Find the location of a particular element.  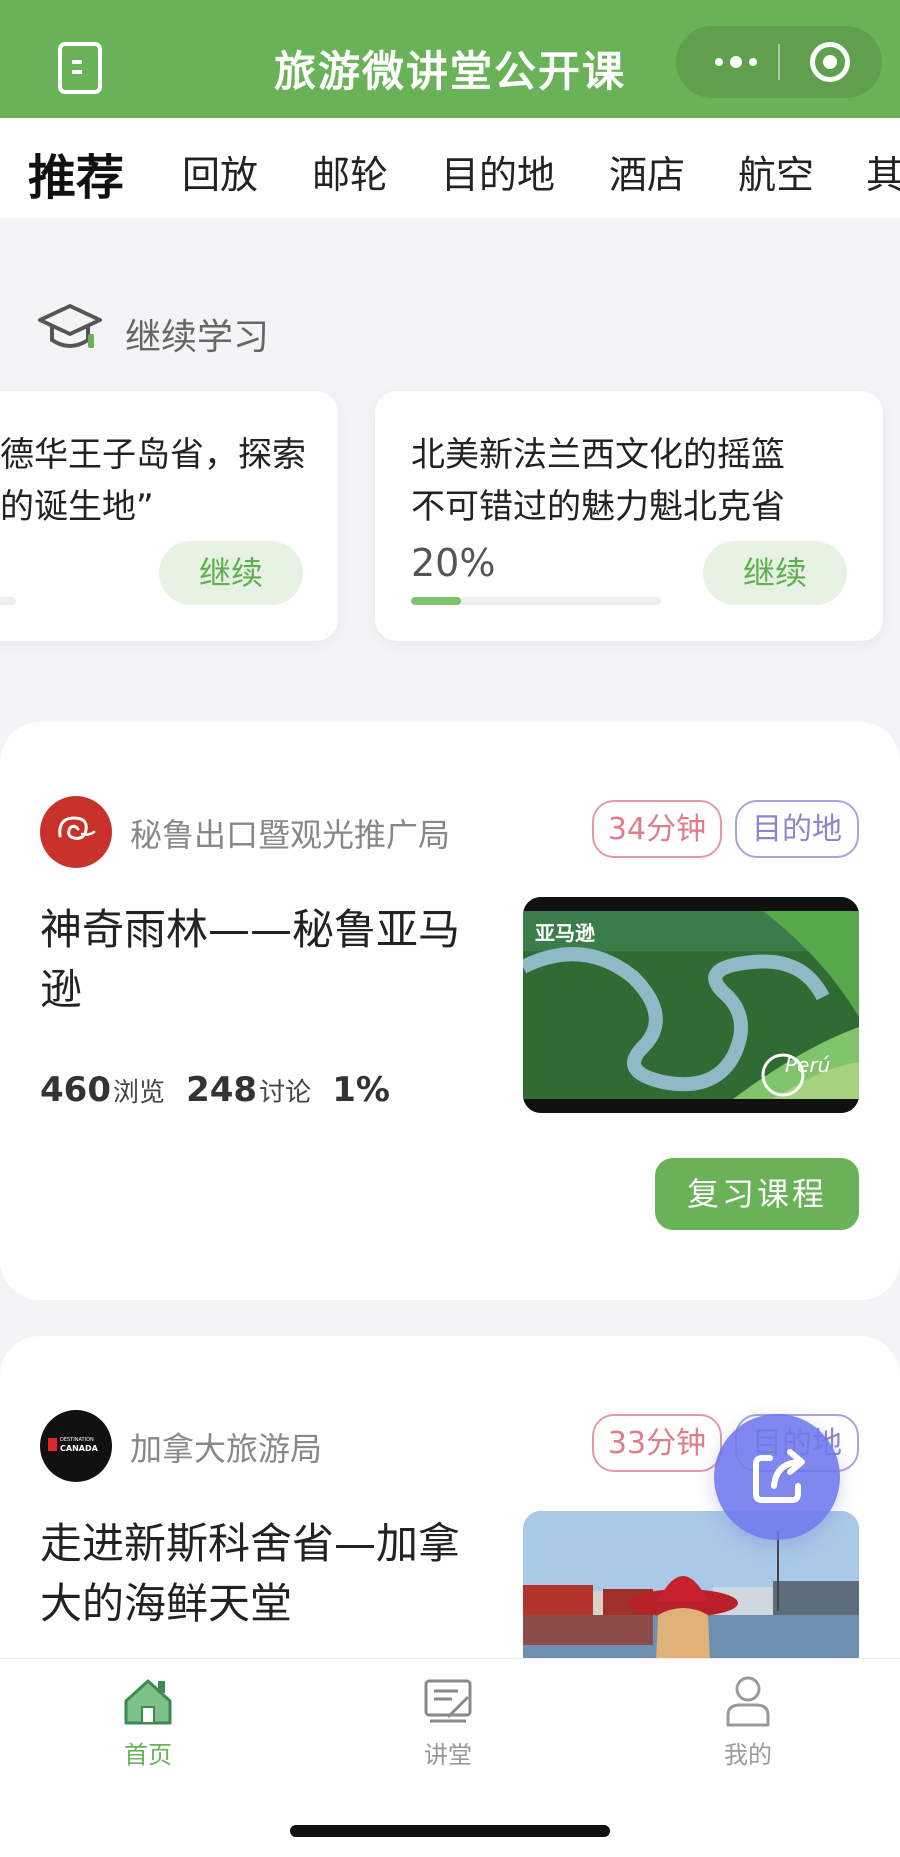

nav-home-label: 首页 is located at coordinates (148, 1755).